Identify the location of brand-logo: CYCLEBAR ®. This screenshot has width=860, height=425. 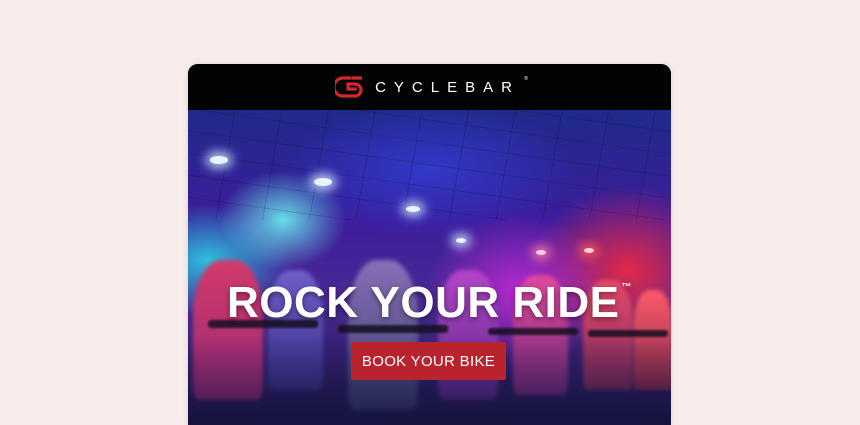
(431, 87).